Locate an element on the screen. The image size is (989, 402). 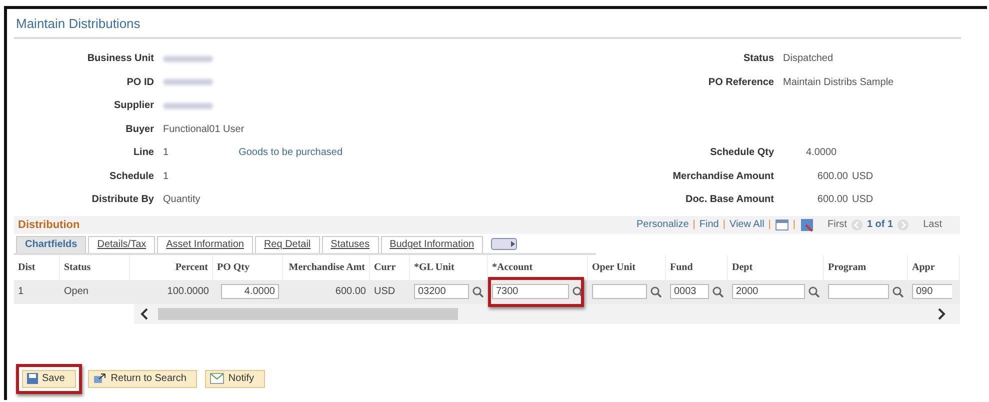
field-label: Buyer is located at coordinates (139, 129).